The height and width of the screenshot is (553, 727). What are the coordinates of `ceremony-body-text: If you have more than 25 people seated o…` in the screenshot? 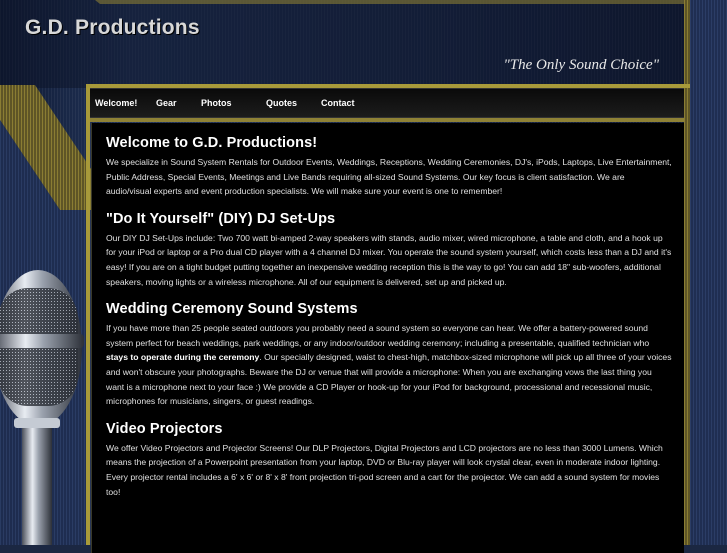 It's located at (378, 335).